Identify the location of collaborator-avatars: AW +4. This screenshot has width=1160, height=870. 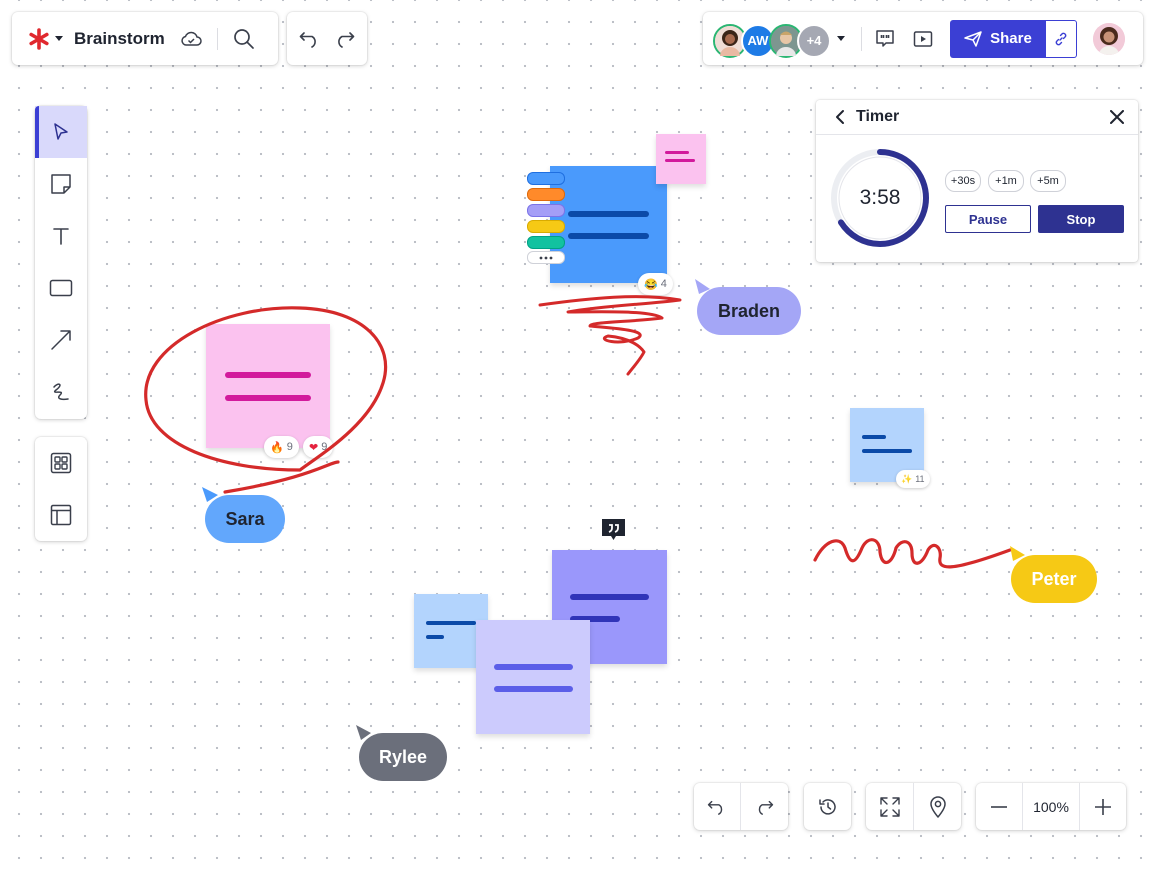
(772, 40).